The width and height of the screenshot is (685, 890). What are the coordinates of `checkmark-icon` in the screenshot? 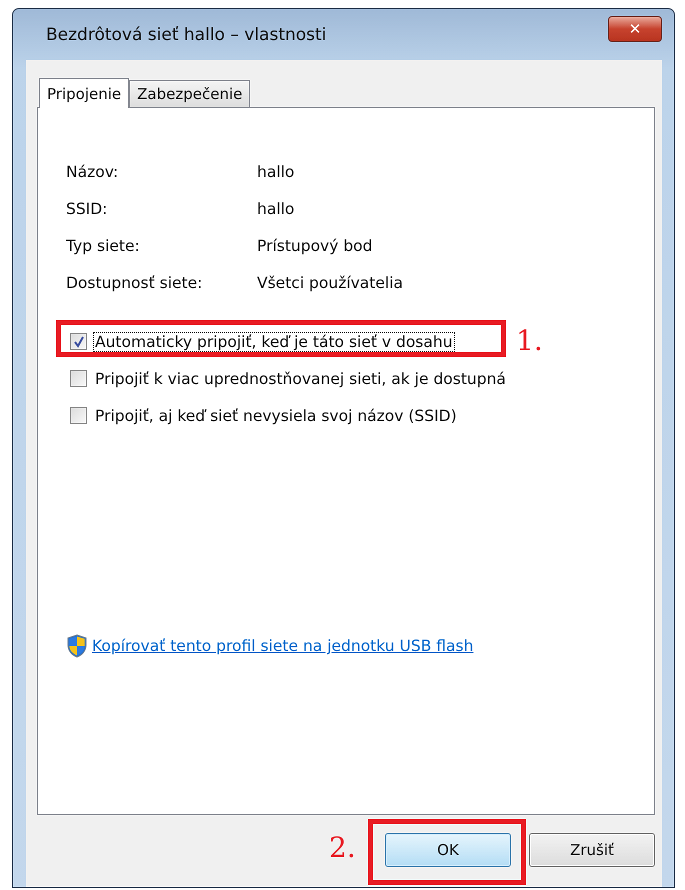 It's located at (78, 342).